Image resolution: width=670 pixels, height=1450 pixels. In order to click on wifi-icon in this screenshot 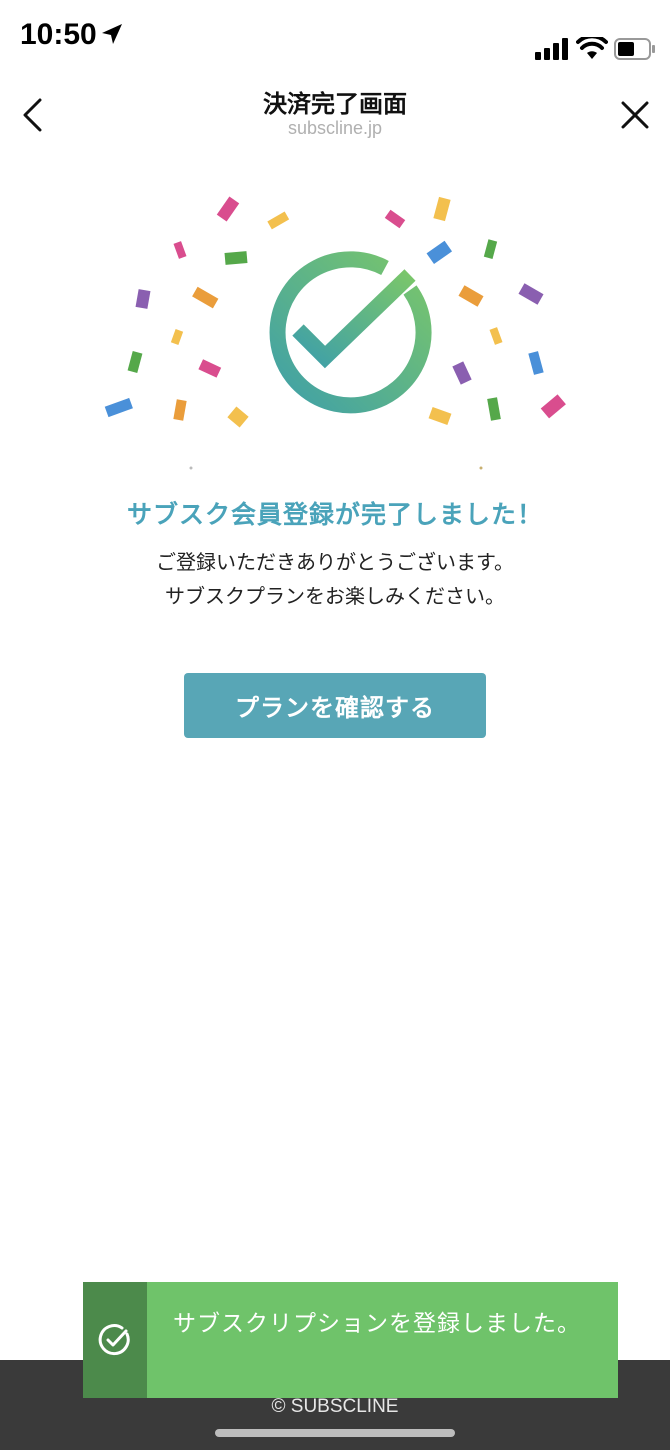, I will do `click(592, 48)`.